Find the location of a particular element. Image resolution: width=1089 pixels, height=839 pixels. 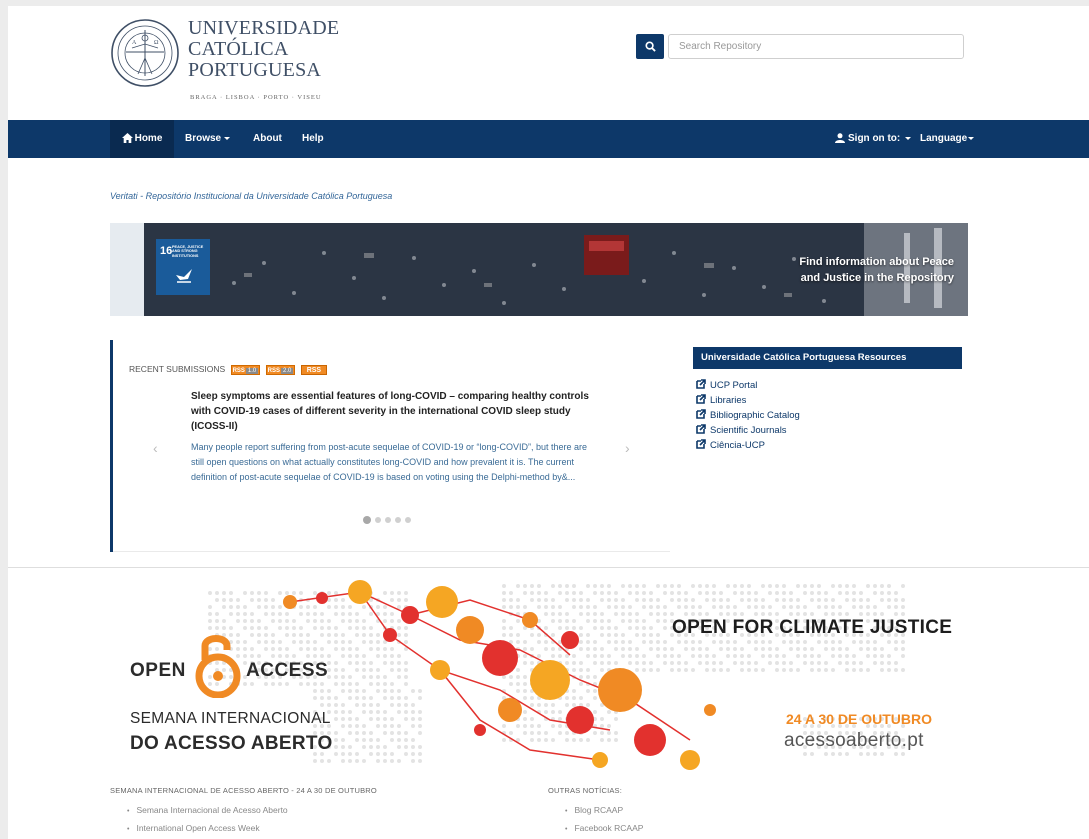

nav-help: Help is located at coordinates (313, 139).